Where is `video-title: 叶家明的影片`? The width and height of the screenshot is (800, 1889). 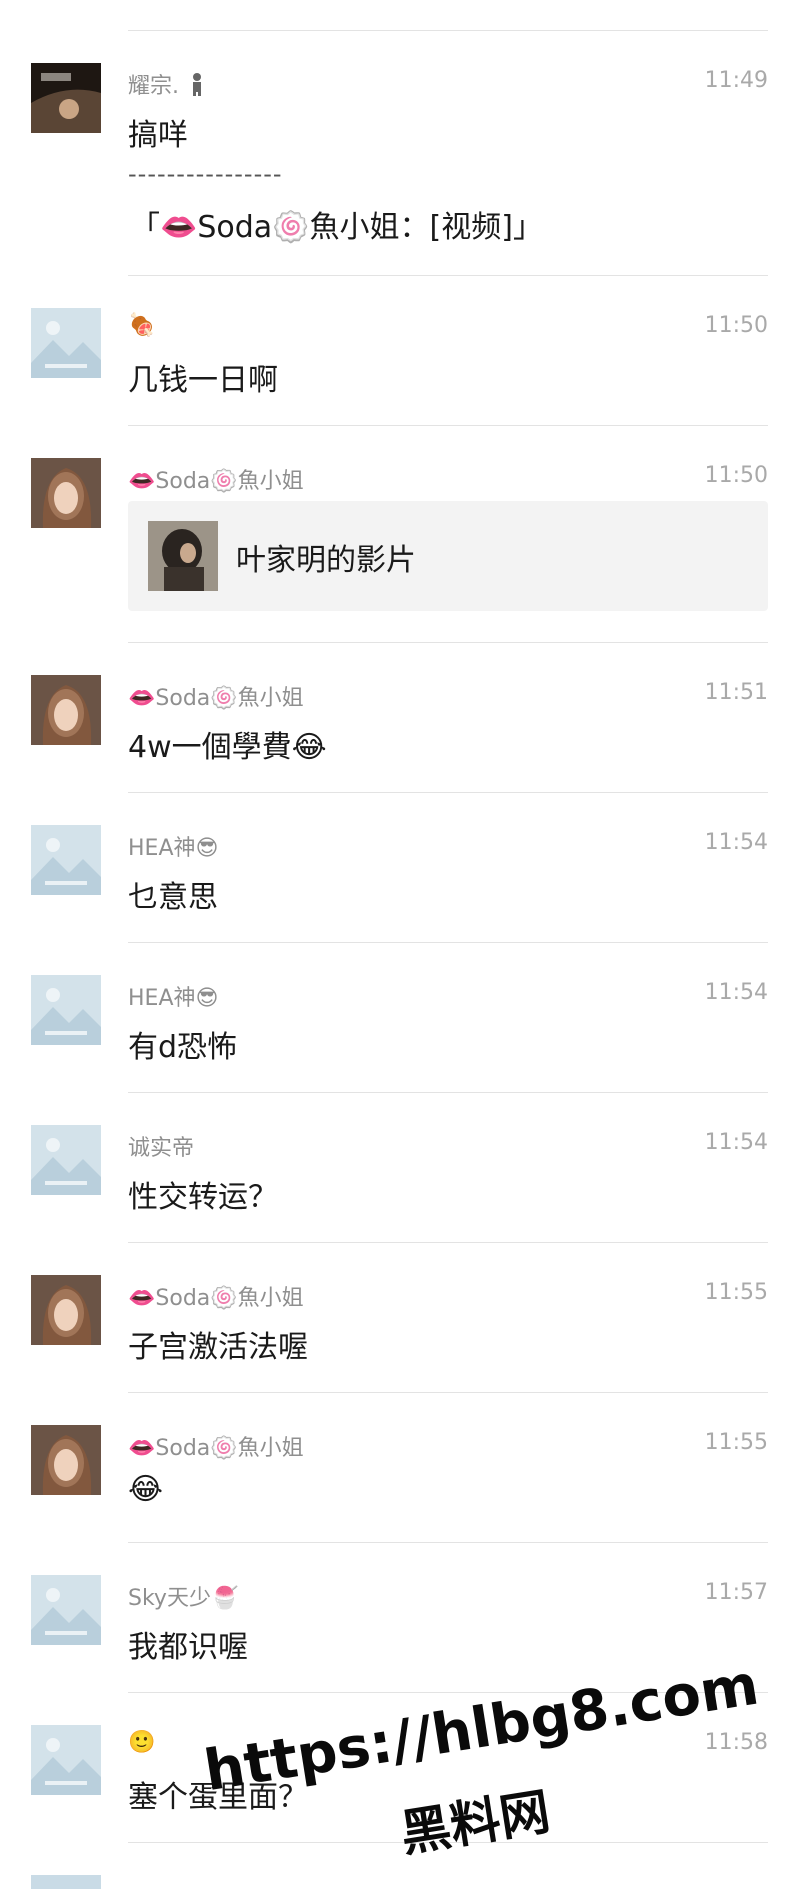 video-title: 叶家明的影片 is located at coordinates (326, 560).